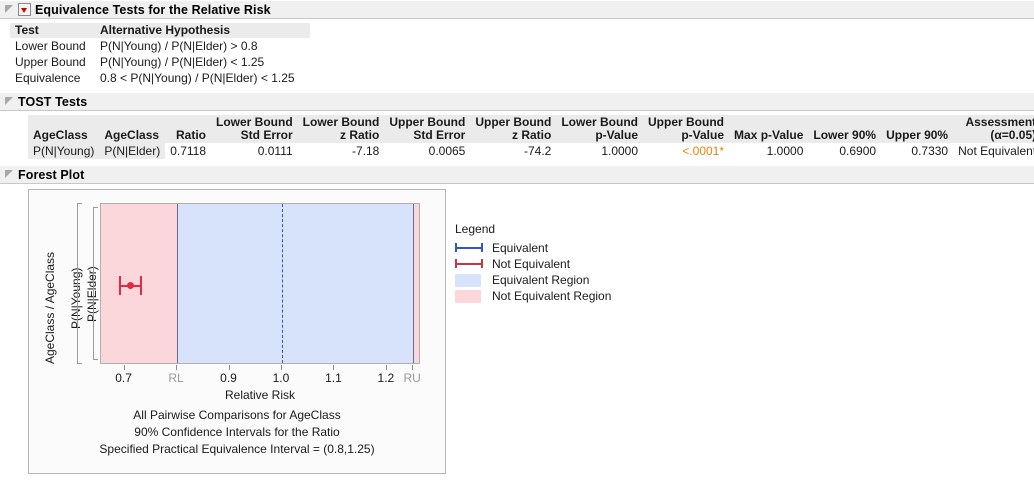 The image size is (1034, 502). I want to click on tost-col-lower-90: Lower 90%, so click(845, 129).